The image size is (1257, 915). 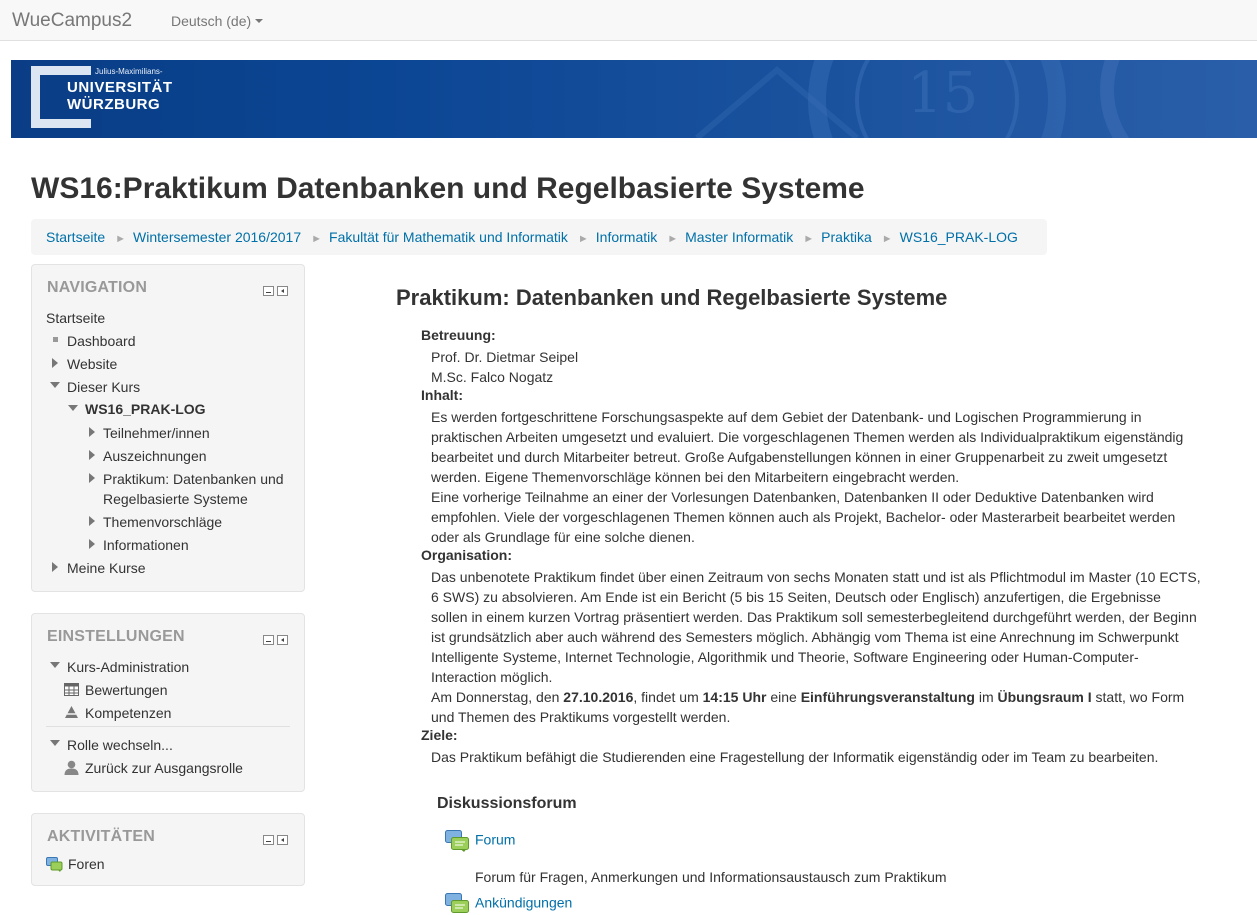 I want to click on settings-competencies-link: Kompetenzen, so click(x=128, y=713).